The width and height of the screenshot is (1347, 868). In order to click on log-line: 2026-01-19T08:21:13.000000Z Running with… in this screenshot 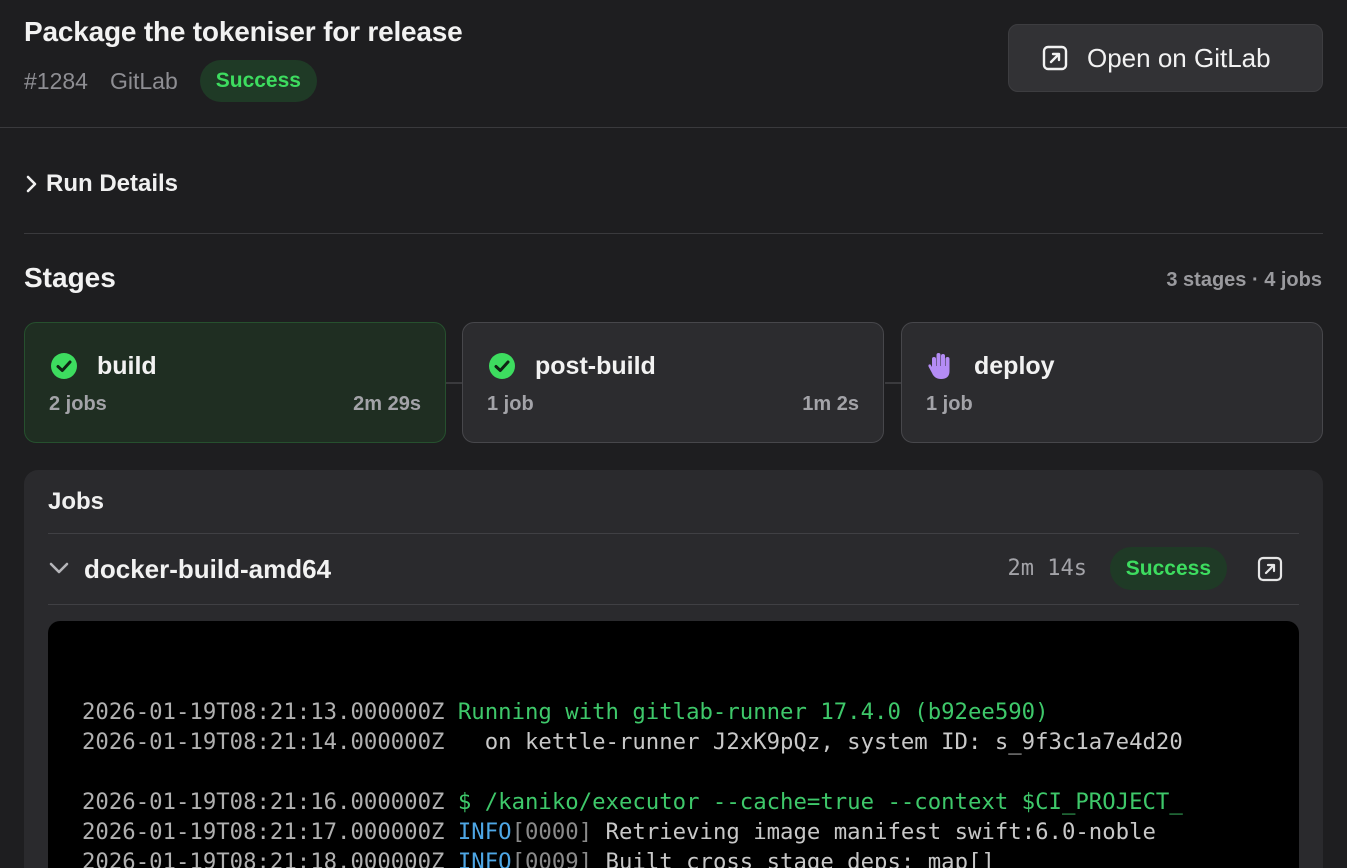, I will do `click(690, 712)`.